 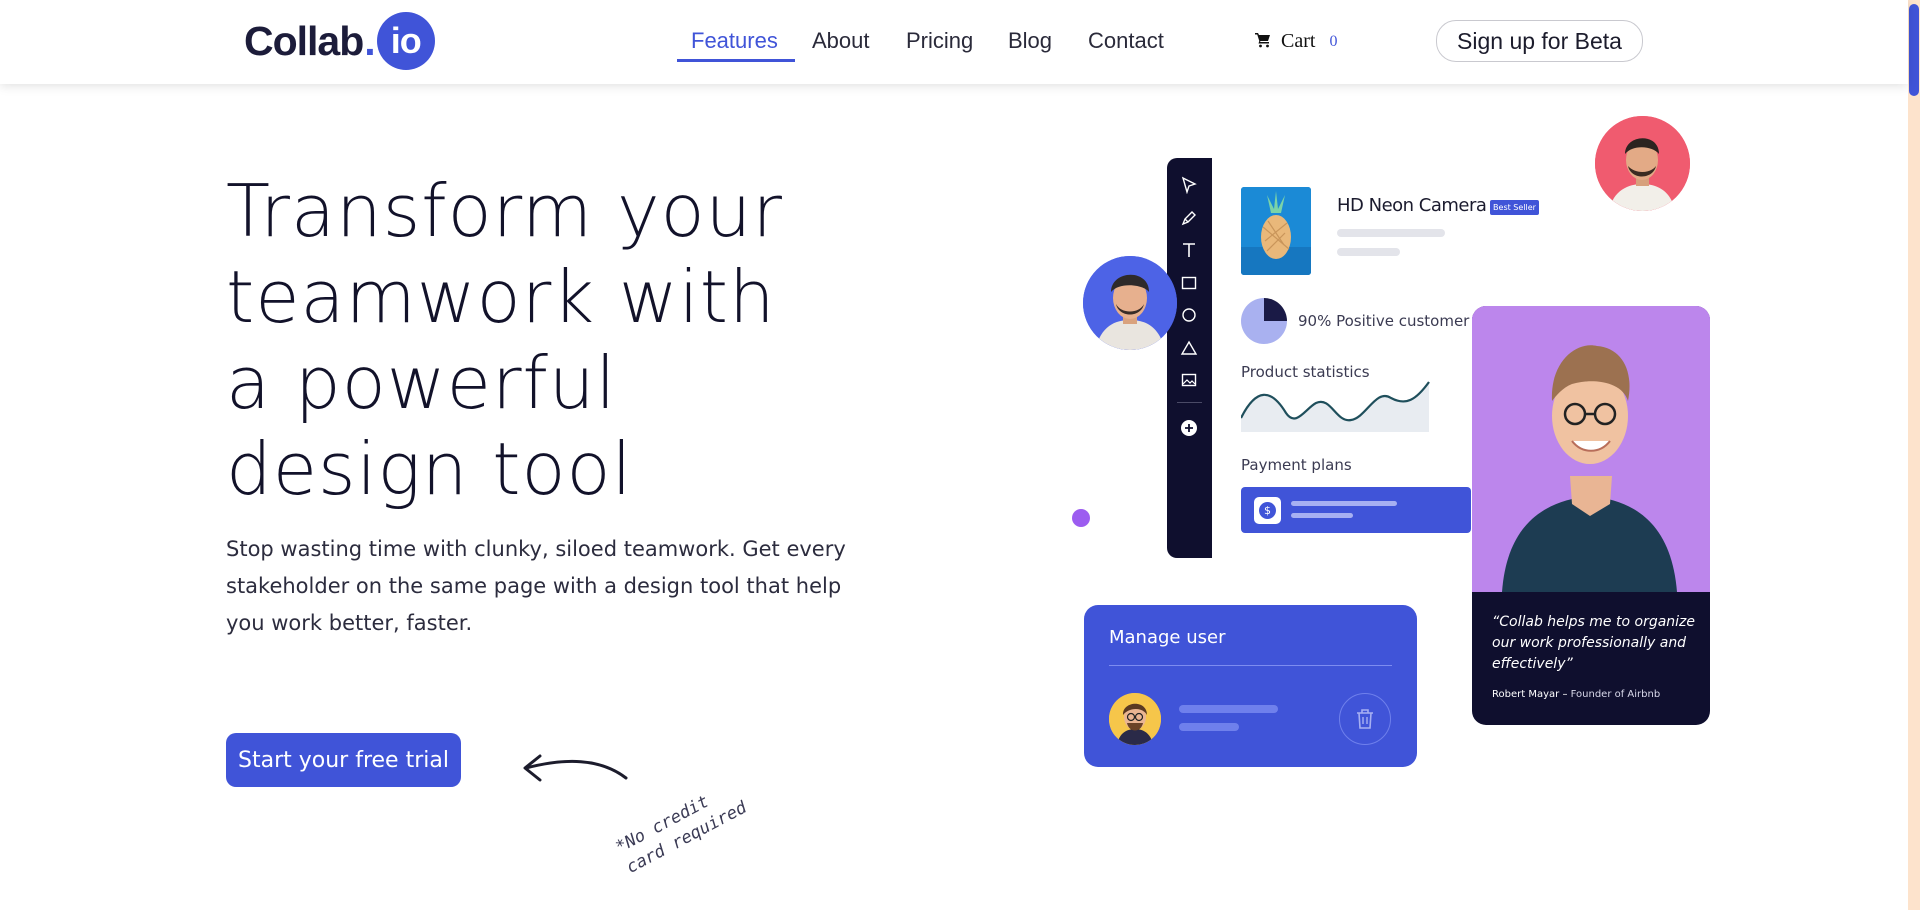 I want to click on review-pie-chart, so click(x=1264, y=321).